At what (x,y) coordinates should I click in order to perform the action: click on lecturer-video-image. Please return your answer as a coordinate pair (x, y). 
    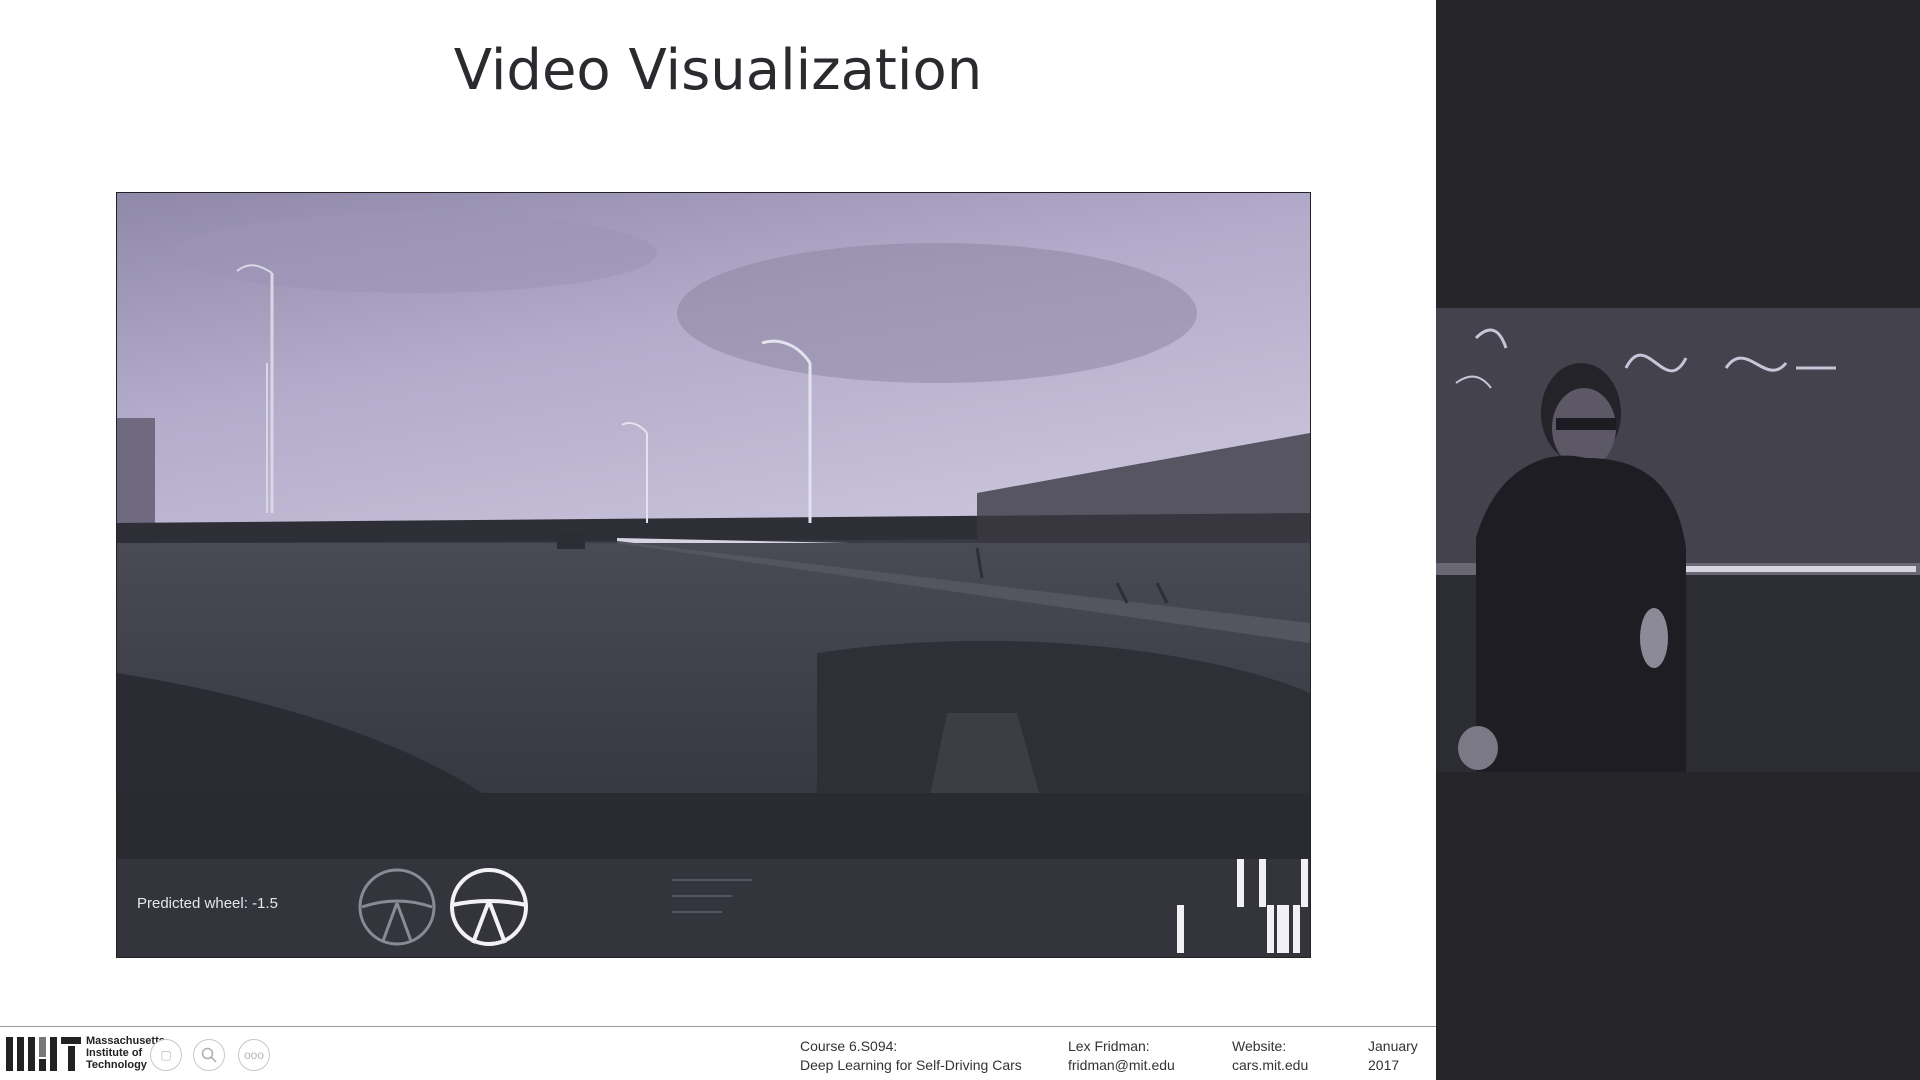
    Looking at the image, I should click on (1678, 540).